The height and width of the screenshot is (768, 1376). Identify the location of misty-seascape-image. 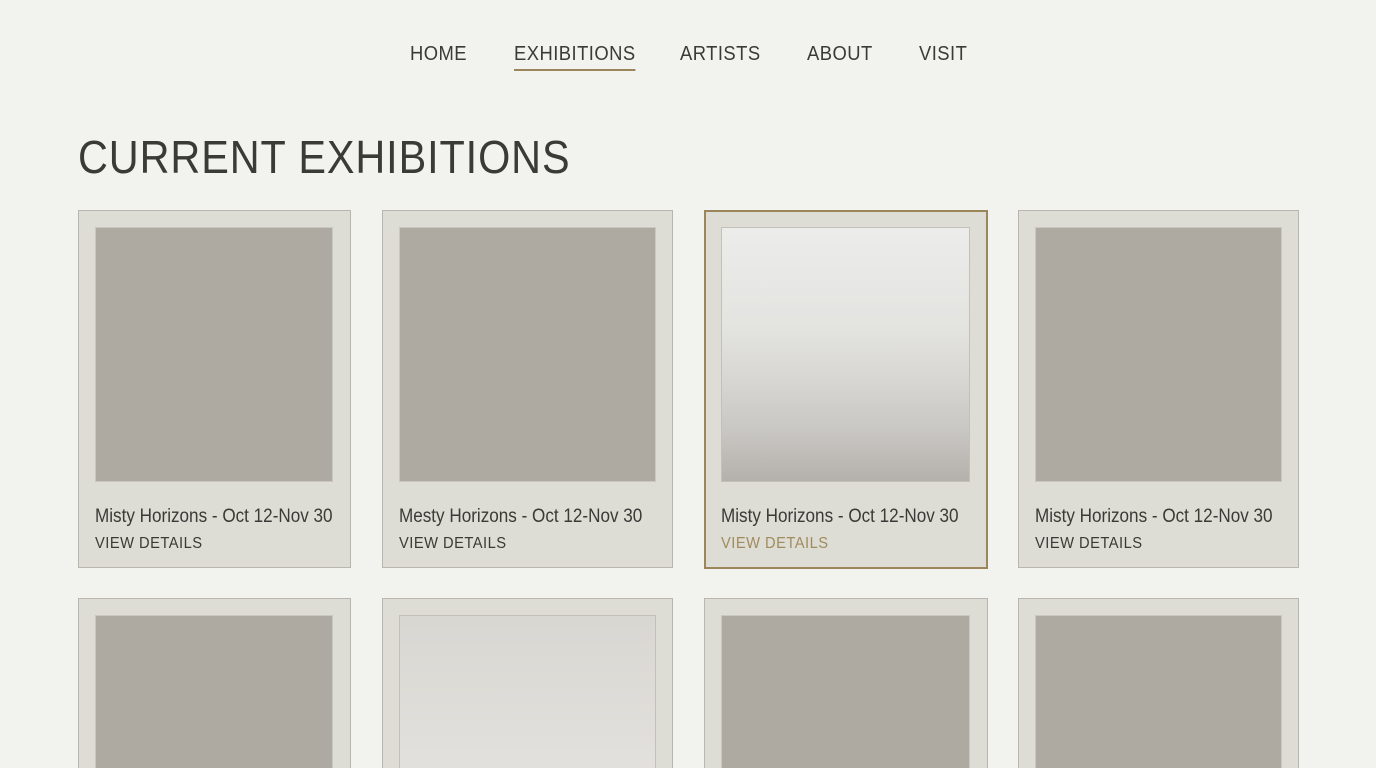
(845, 354).